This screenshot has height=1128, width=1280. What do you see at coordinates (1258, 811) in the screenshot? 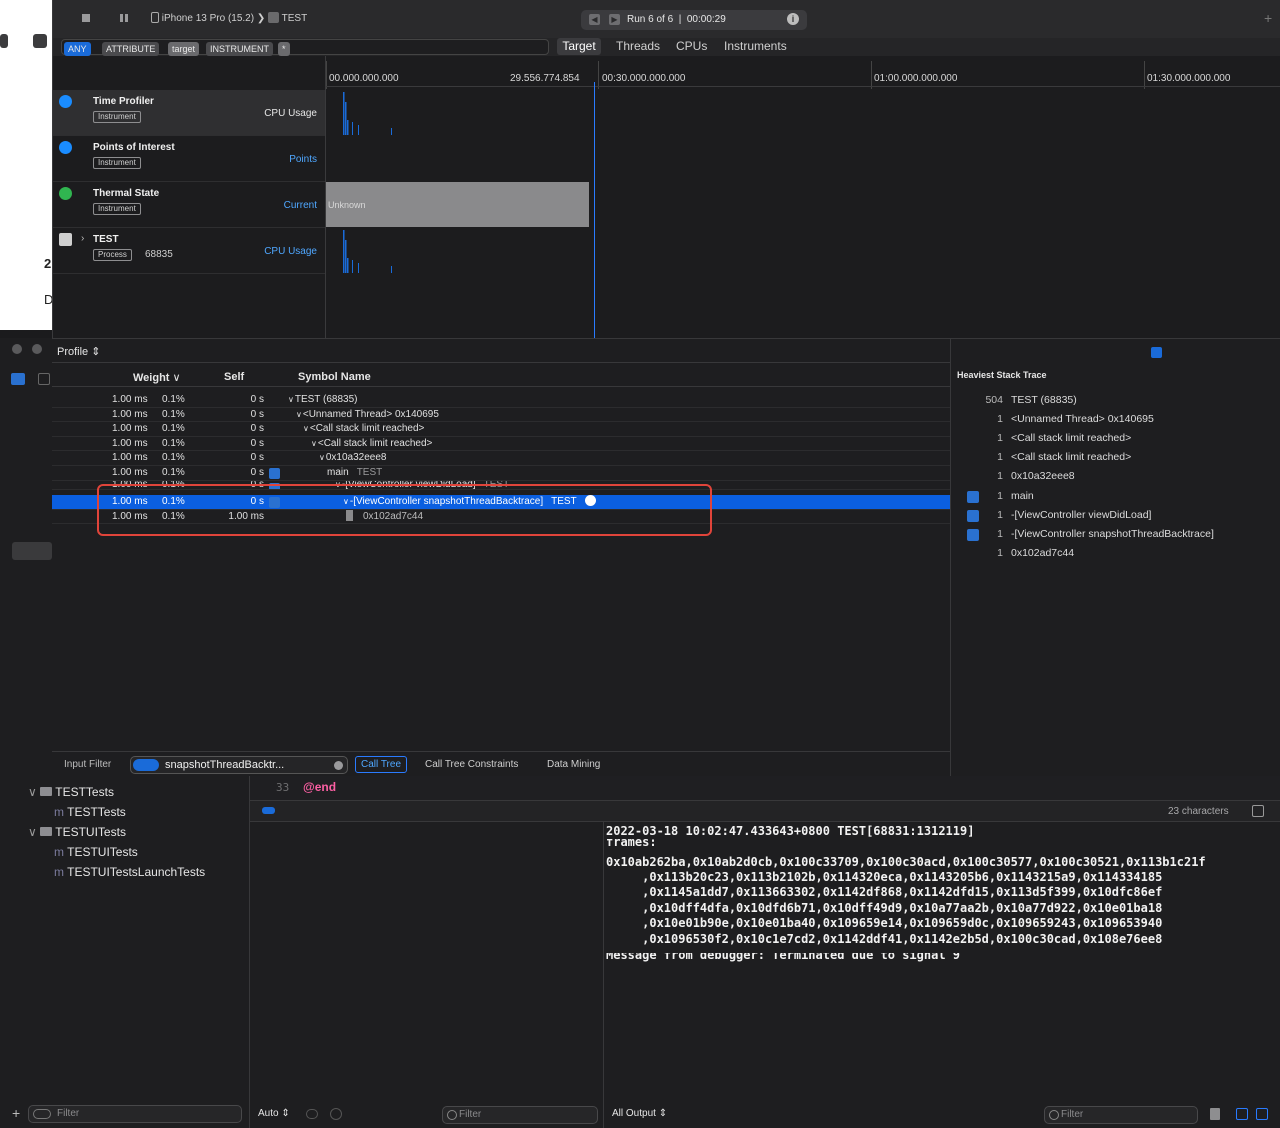
I see `panel-toggle-icon` at bounding box center [1258, 811].